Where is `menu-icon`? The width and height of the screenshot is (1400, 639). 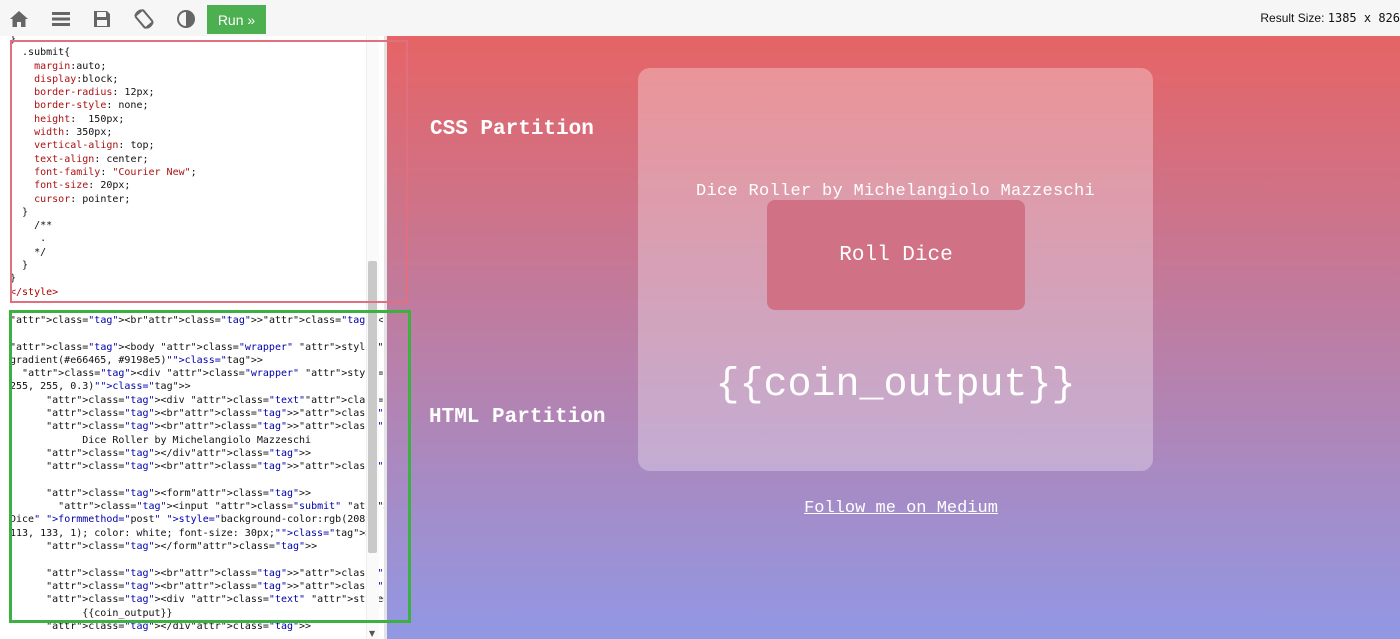
menu-icon is located at coordinates (61, 19).